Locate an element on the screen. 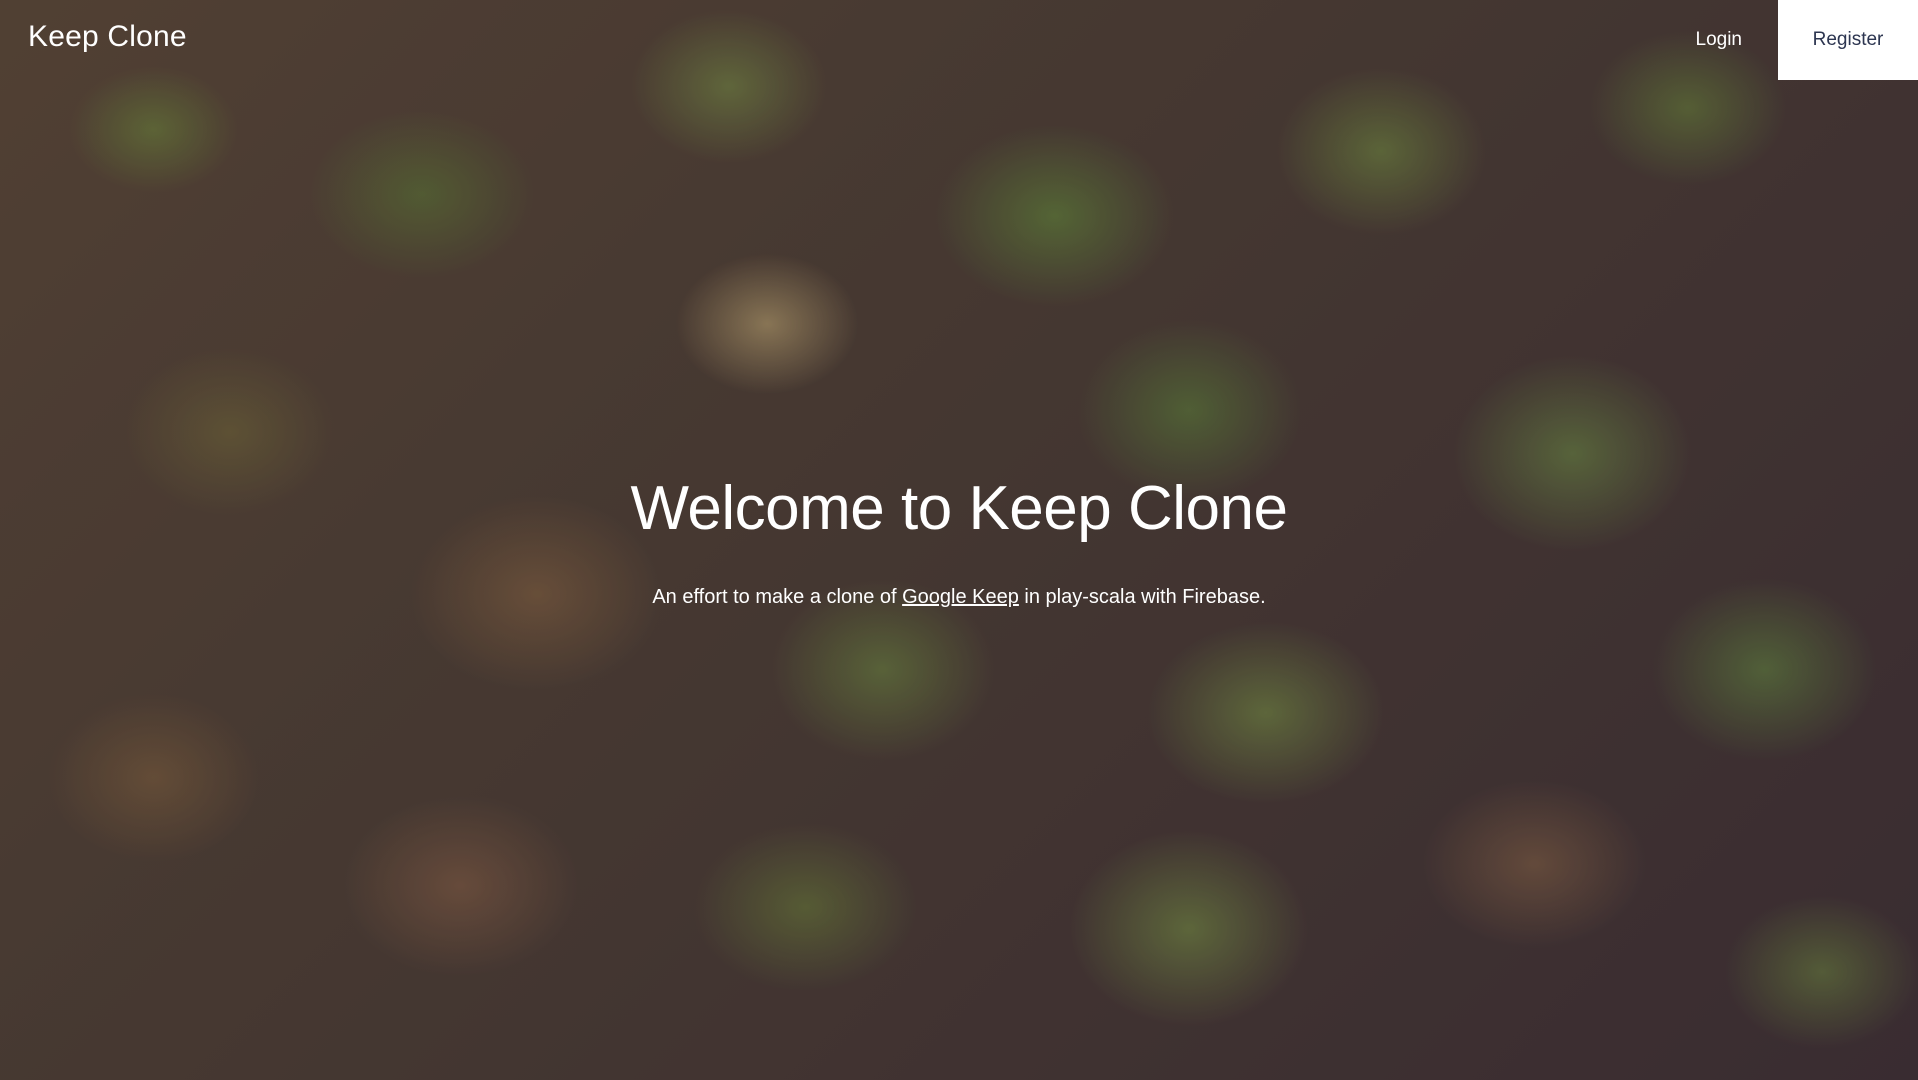  top-navbar: Keep Clone Login Register is located at coordinates (959, 40).